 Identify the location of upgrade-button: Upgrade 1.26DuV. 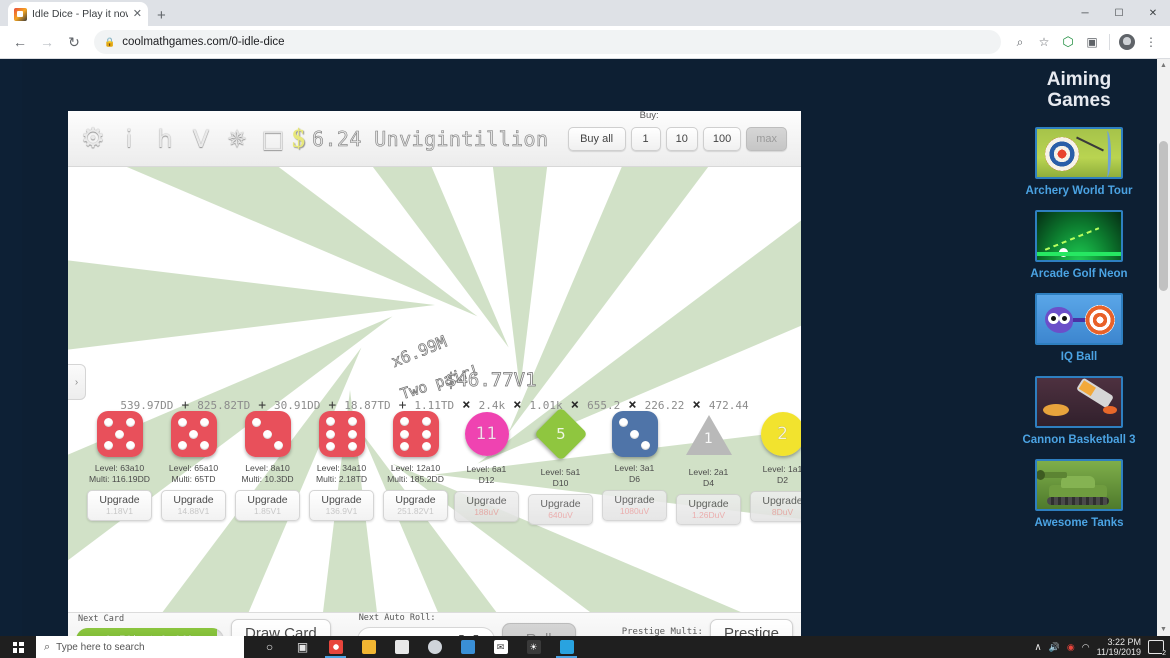
(708, 509).